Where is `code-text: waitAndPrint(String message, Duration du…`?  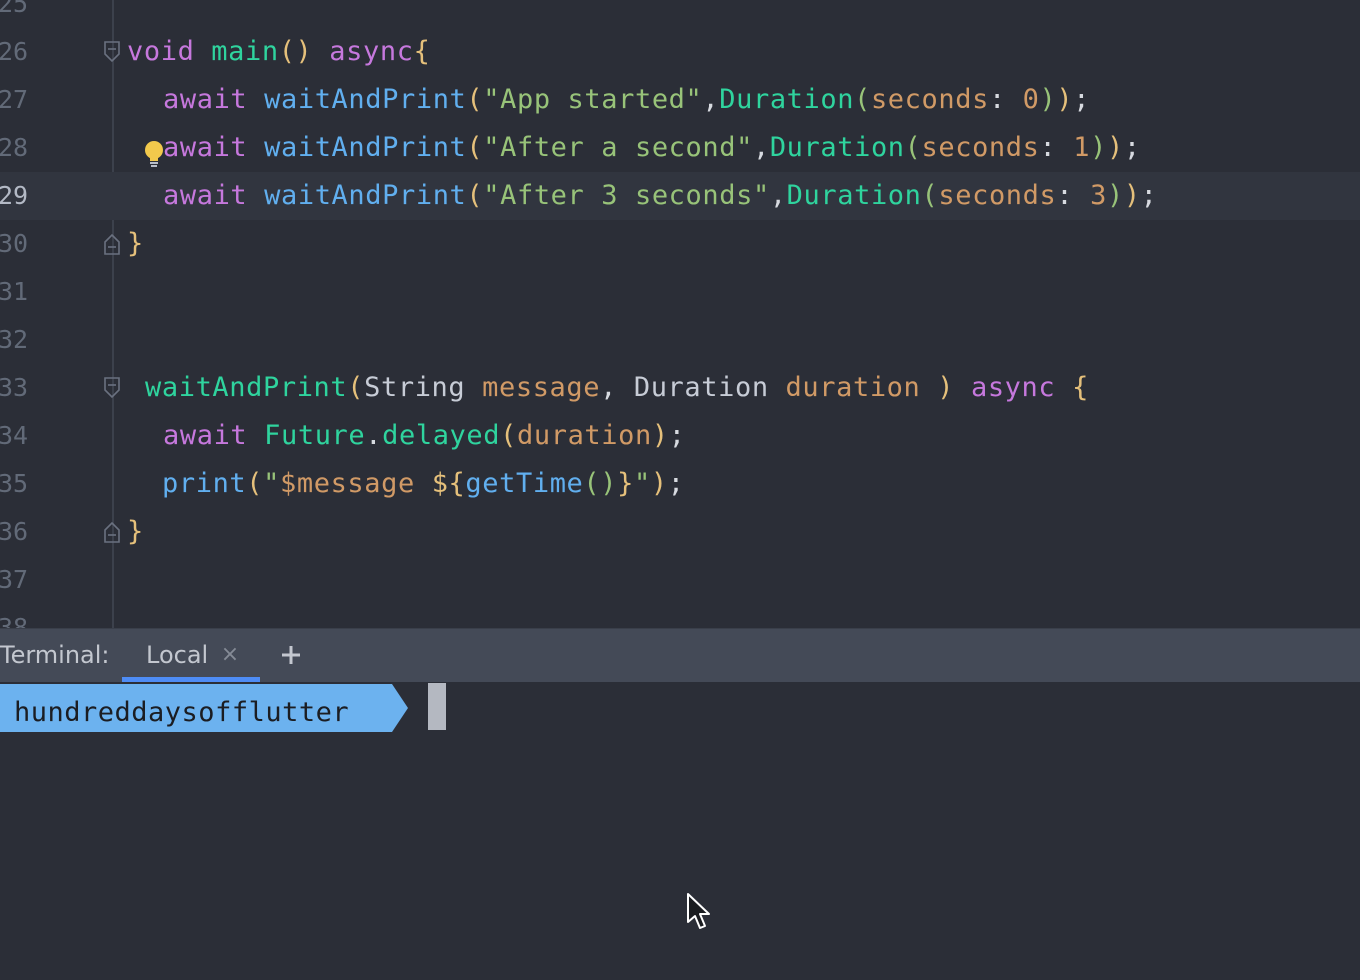
code-text: waitAndPrint(String message, Duration du… is located at coordinates (617, 388).